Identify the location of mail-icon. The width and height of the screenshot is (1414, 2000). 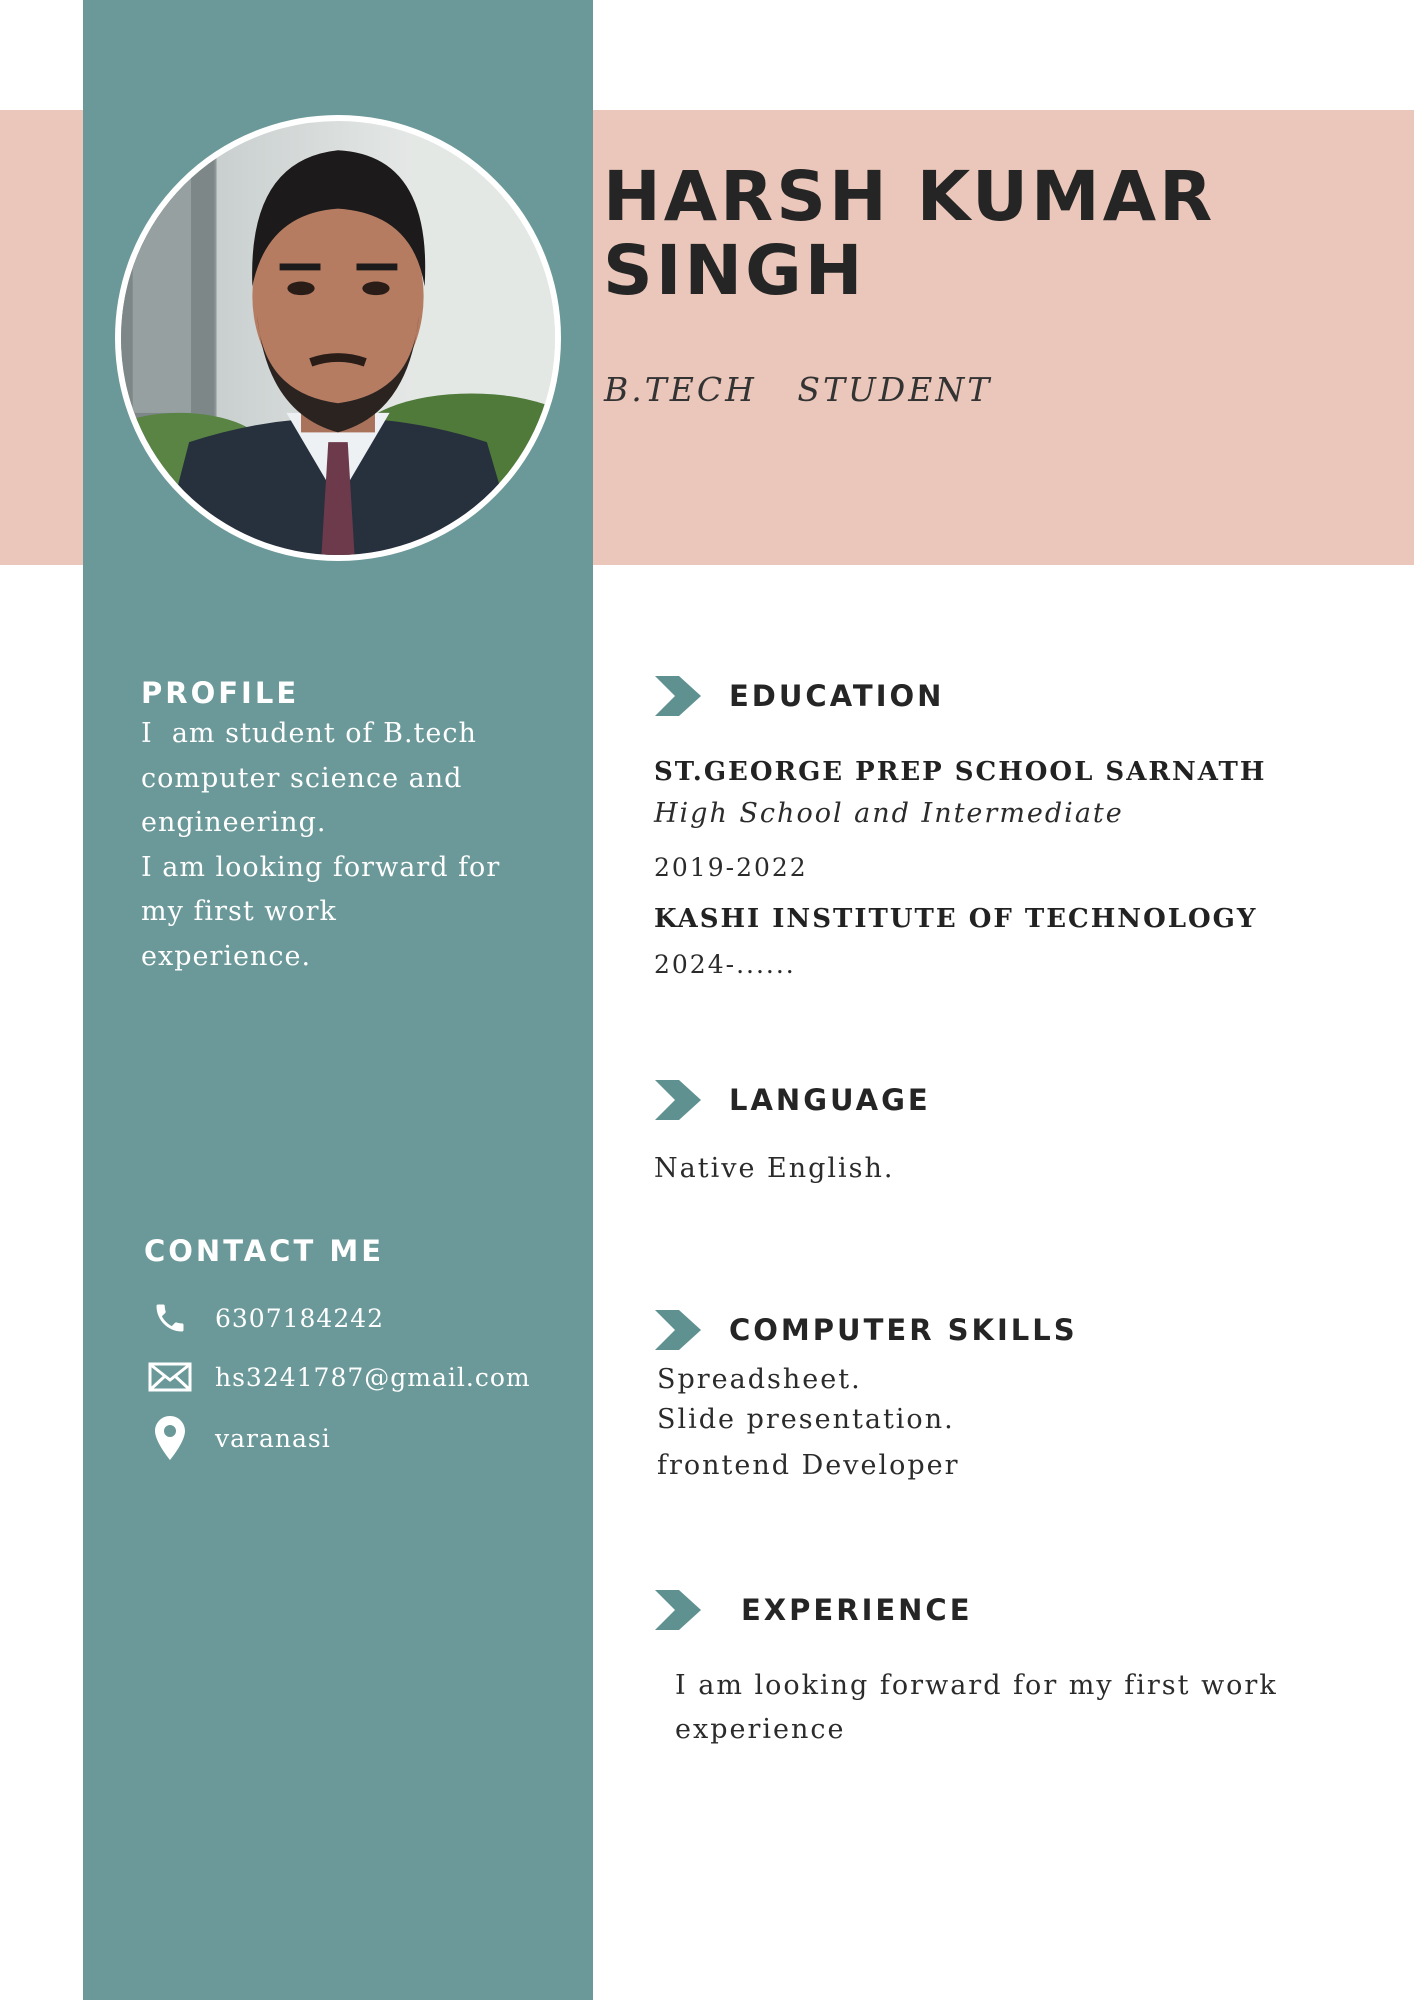
(170, 1377).